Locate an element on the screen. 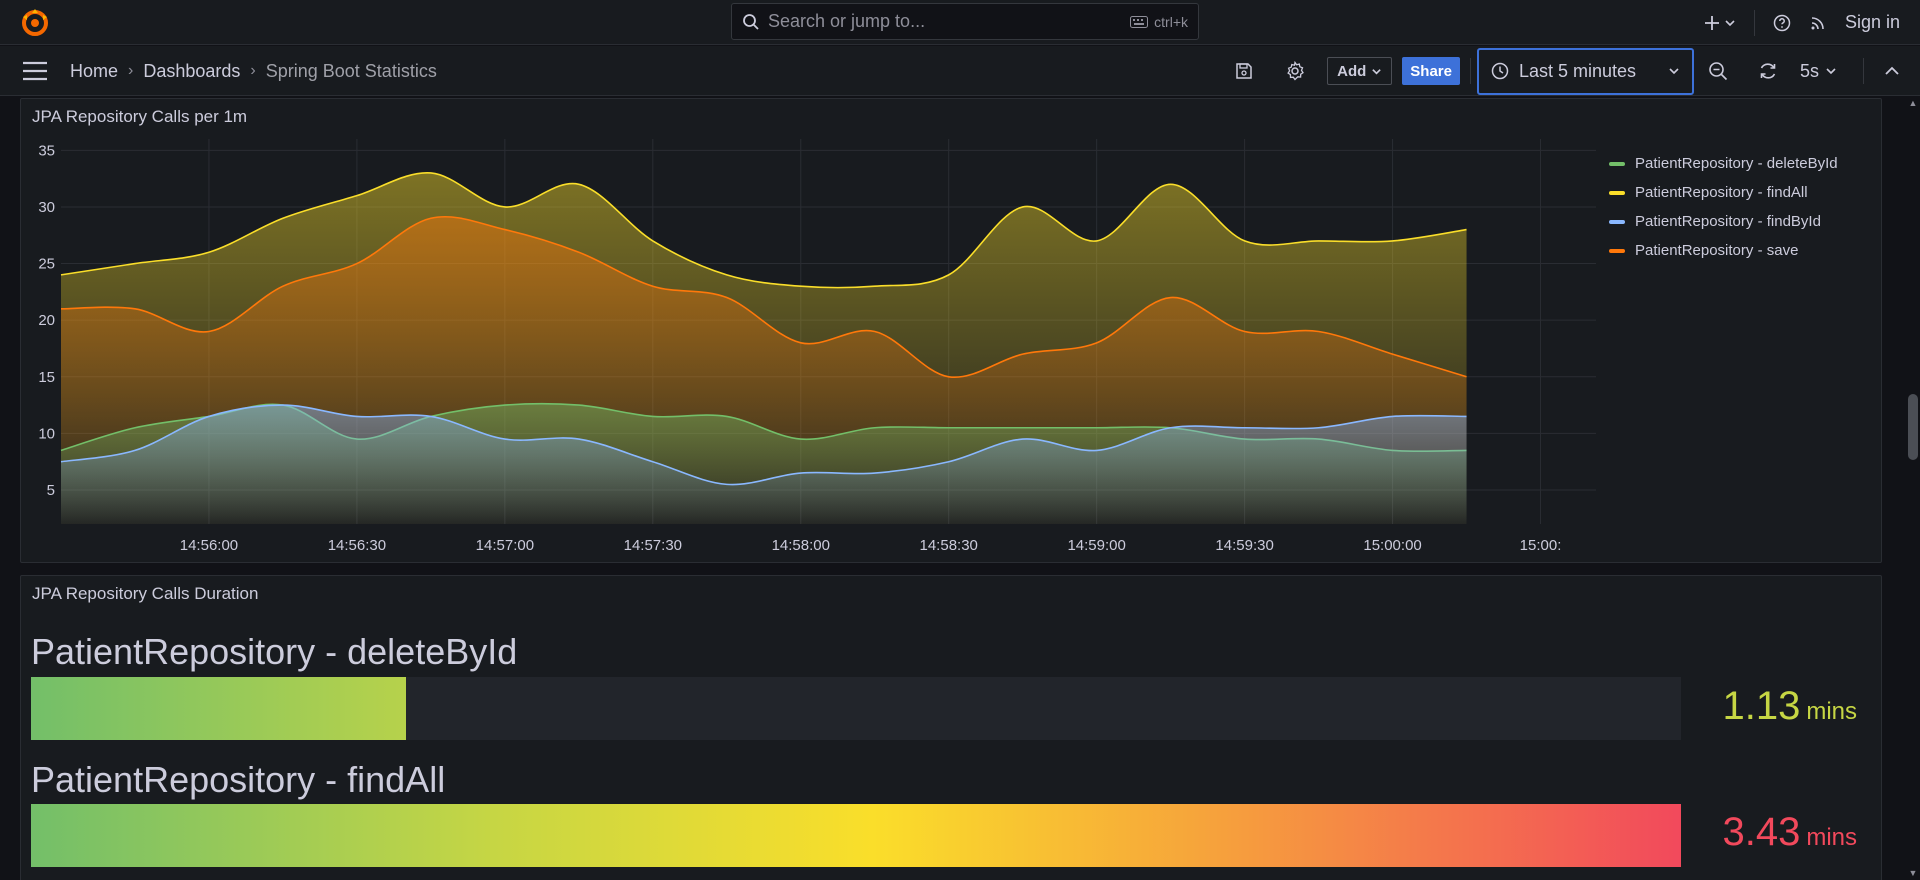 This screenshot has width=1920, height=880. x-tick-label: 14:58:00 is located at coordinates (801, 545).